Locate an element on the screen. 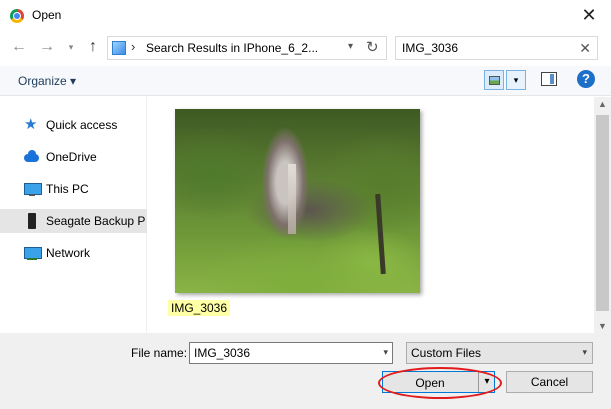 Image resolution: width=611 pixels, height=409 pixels. change-view-button is located at coordinates (494, 80).